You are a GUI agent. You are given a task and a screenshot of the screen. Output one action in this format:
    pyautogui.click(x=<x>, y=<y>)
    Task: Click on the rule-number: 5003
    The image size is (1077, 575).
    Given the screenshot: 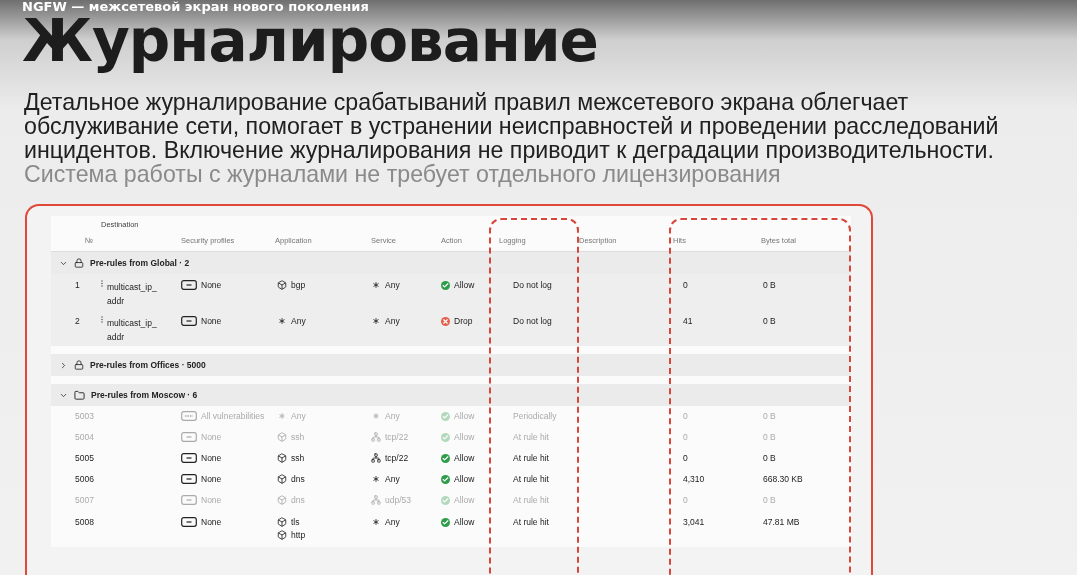 What is the action you would take?
    pyautogui.click(x=84, y=416)
    